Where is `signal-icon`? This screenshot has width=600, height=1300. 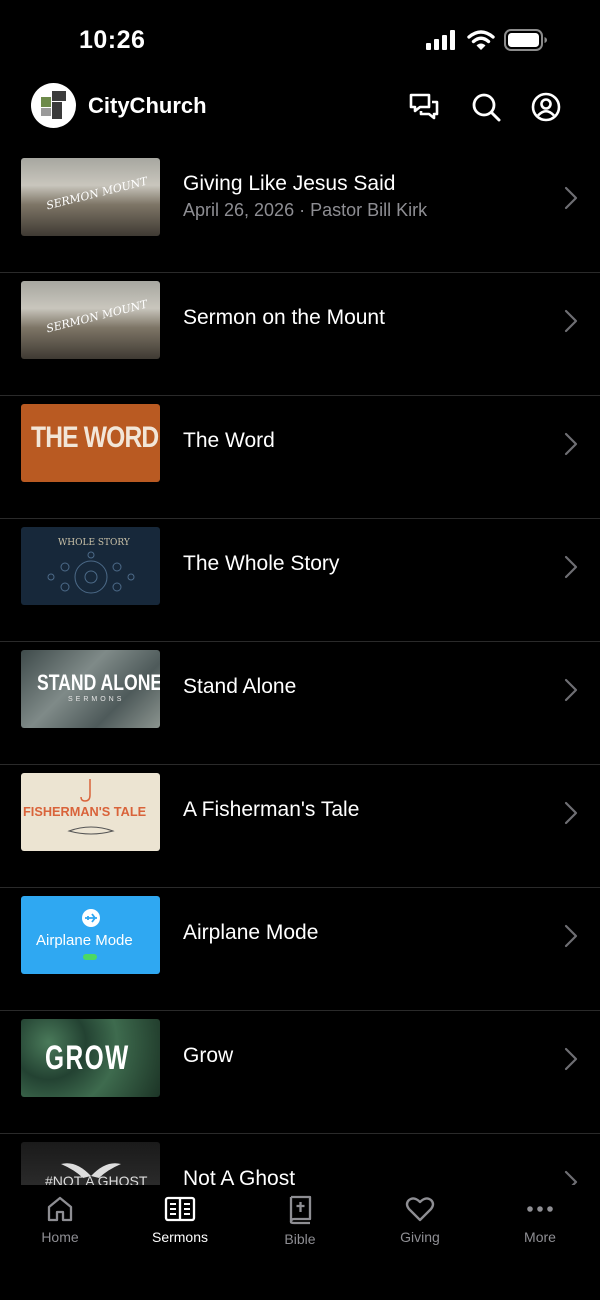 signal-icon is located at coordinates (440, 40).